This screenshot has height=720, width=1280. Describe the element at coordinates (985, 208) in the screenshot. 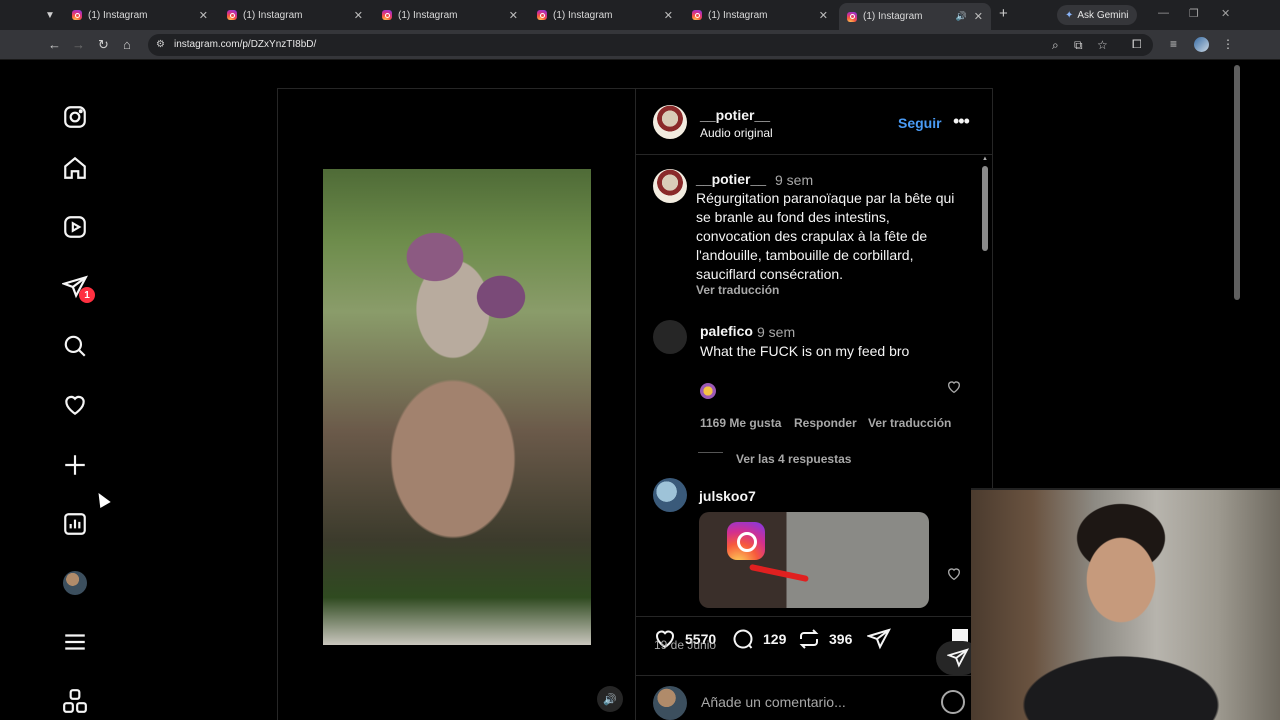

I see `scrollbar-thumb` at that location.